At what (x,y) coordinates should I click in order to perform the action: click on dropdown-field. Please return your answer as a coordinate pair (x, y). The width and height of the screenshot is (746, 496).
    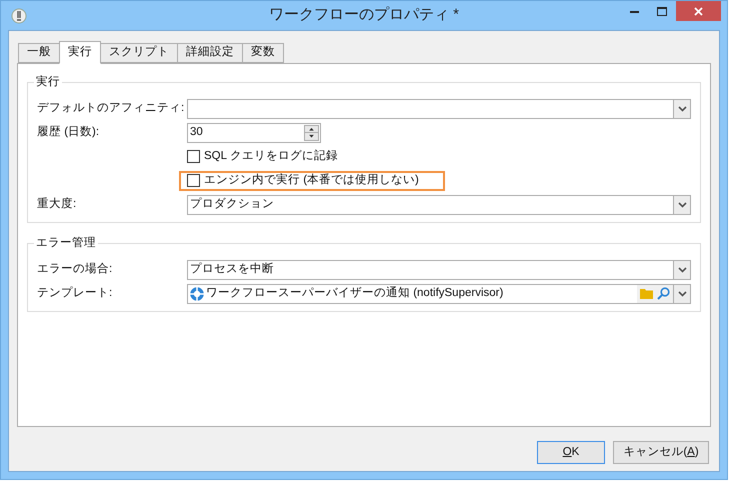
    Looking at the image, I should click on (439, 108).